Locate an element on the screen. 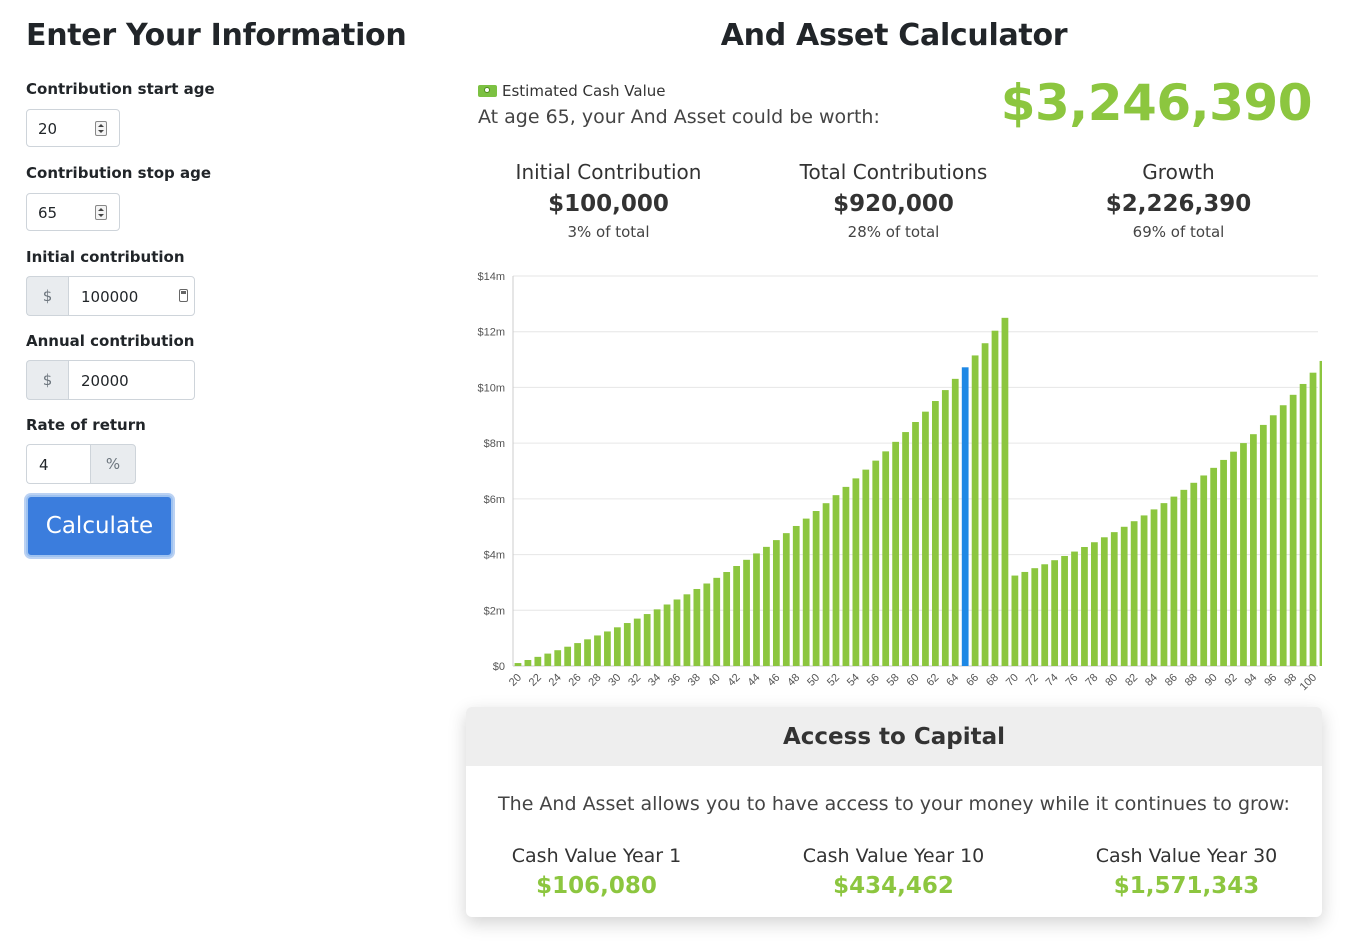 The image size is (1354, 949). annual-contribution-input: 20000 is located at coordinates (131, 380).